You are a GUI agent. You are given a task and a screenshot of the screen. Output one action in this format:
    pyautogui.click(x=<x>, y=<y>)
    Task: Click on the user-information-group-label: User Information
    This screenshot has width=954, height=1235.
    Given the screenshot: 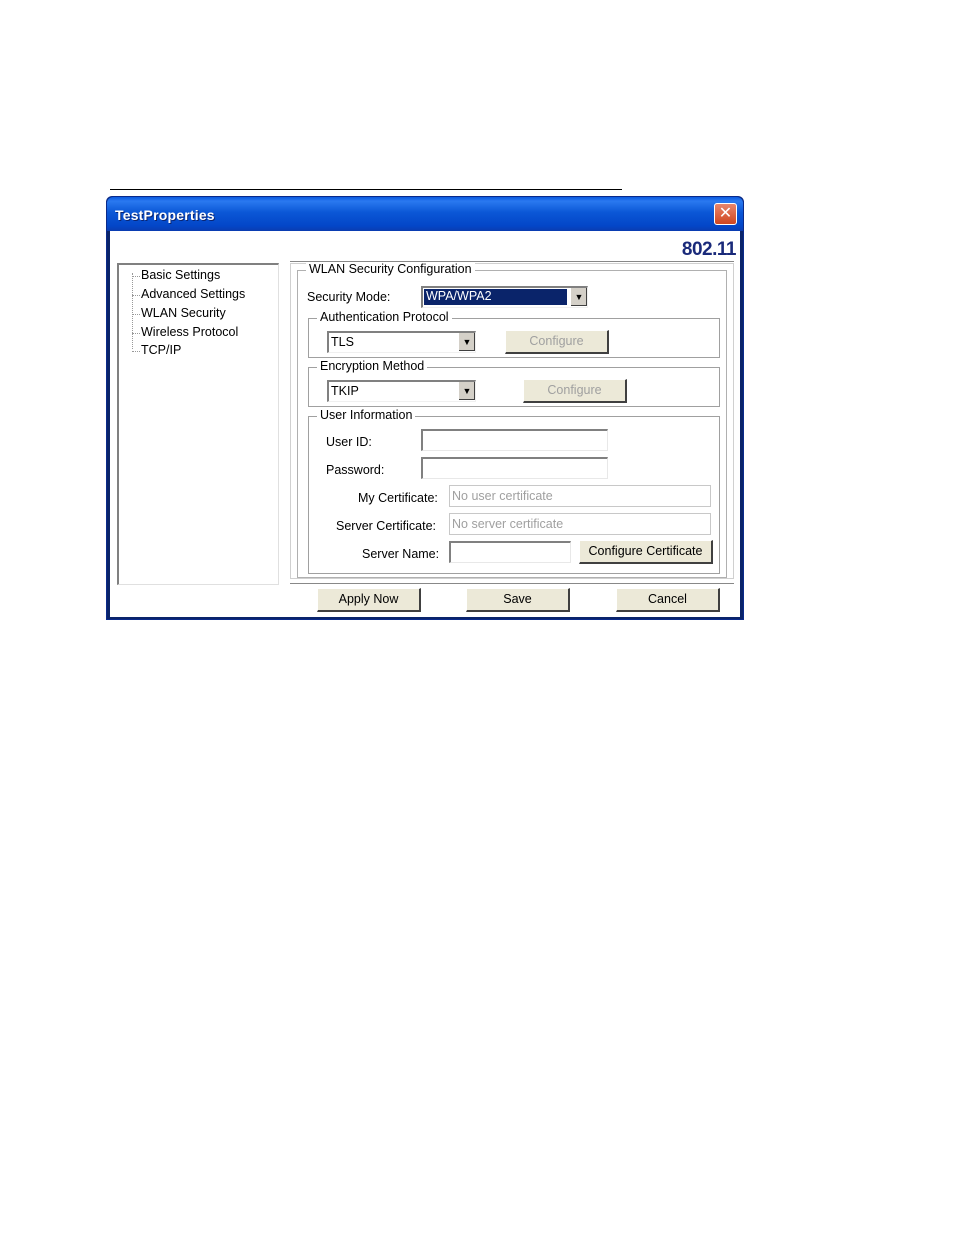 What is the action you would take?
    pyautogui.click(x=366, y=415)
    